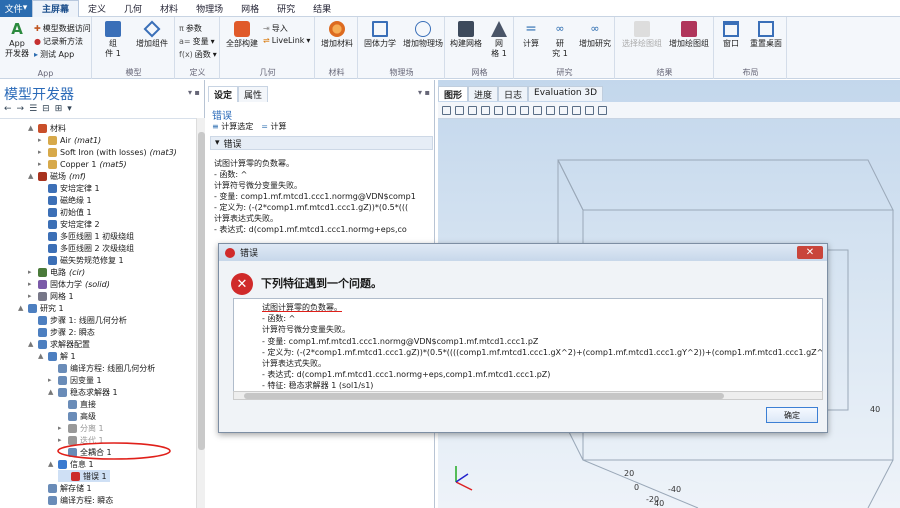 Image resolution: width=900 pixels, height=508 pixels. Describe the element at coordinates (57, 176) in the screenshot. I see `tree-node: ▲ 磁场 (mf)` at that location.